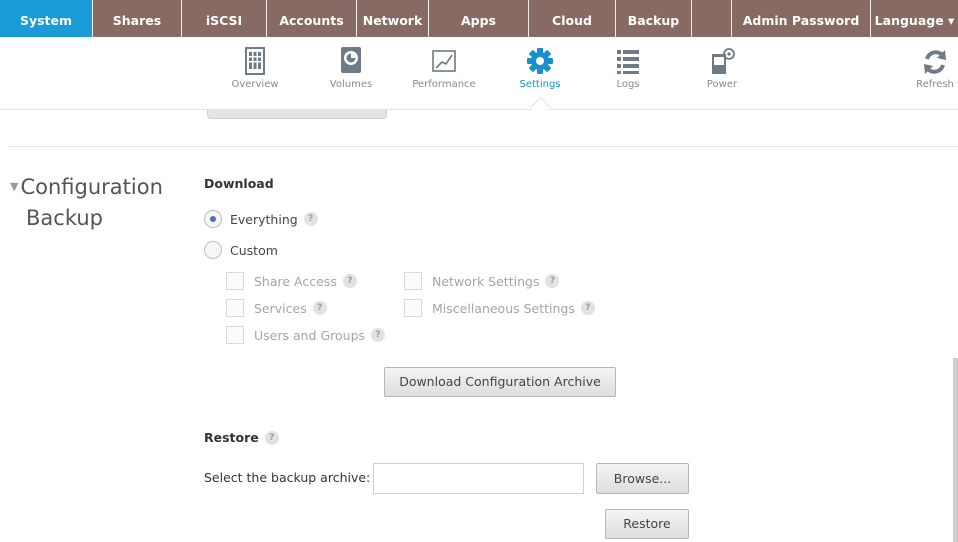  What do you see at coordinates (64, 218) in the screenshot?
I see `section-title-line2: Backup` at bounding box center [64, 218].